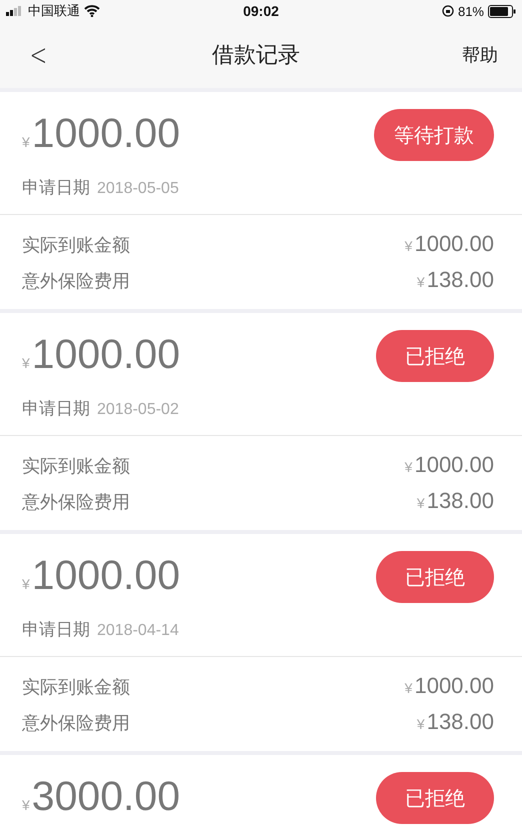  What do you see at coordinates (434, 135) in the screenshot?
I see `status-badge: 等待打款` at bounding box center [434, 135].